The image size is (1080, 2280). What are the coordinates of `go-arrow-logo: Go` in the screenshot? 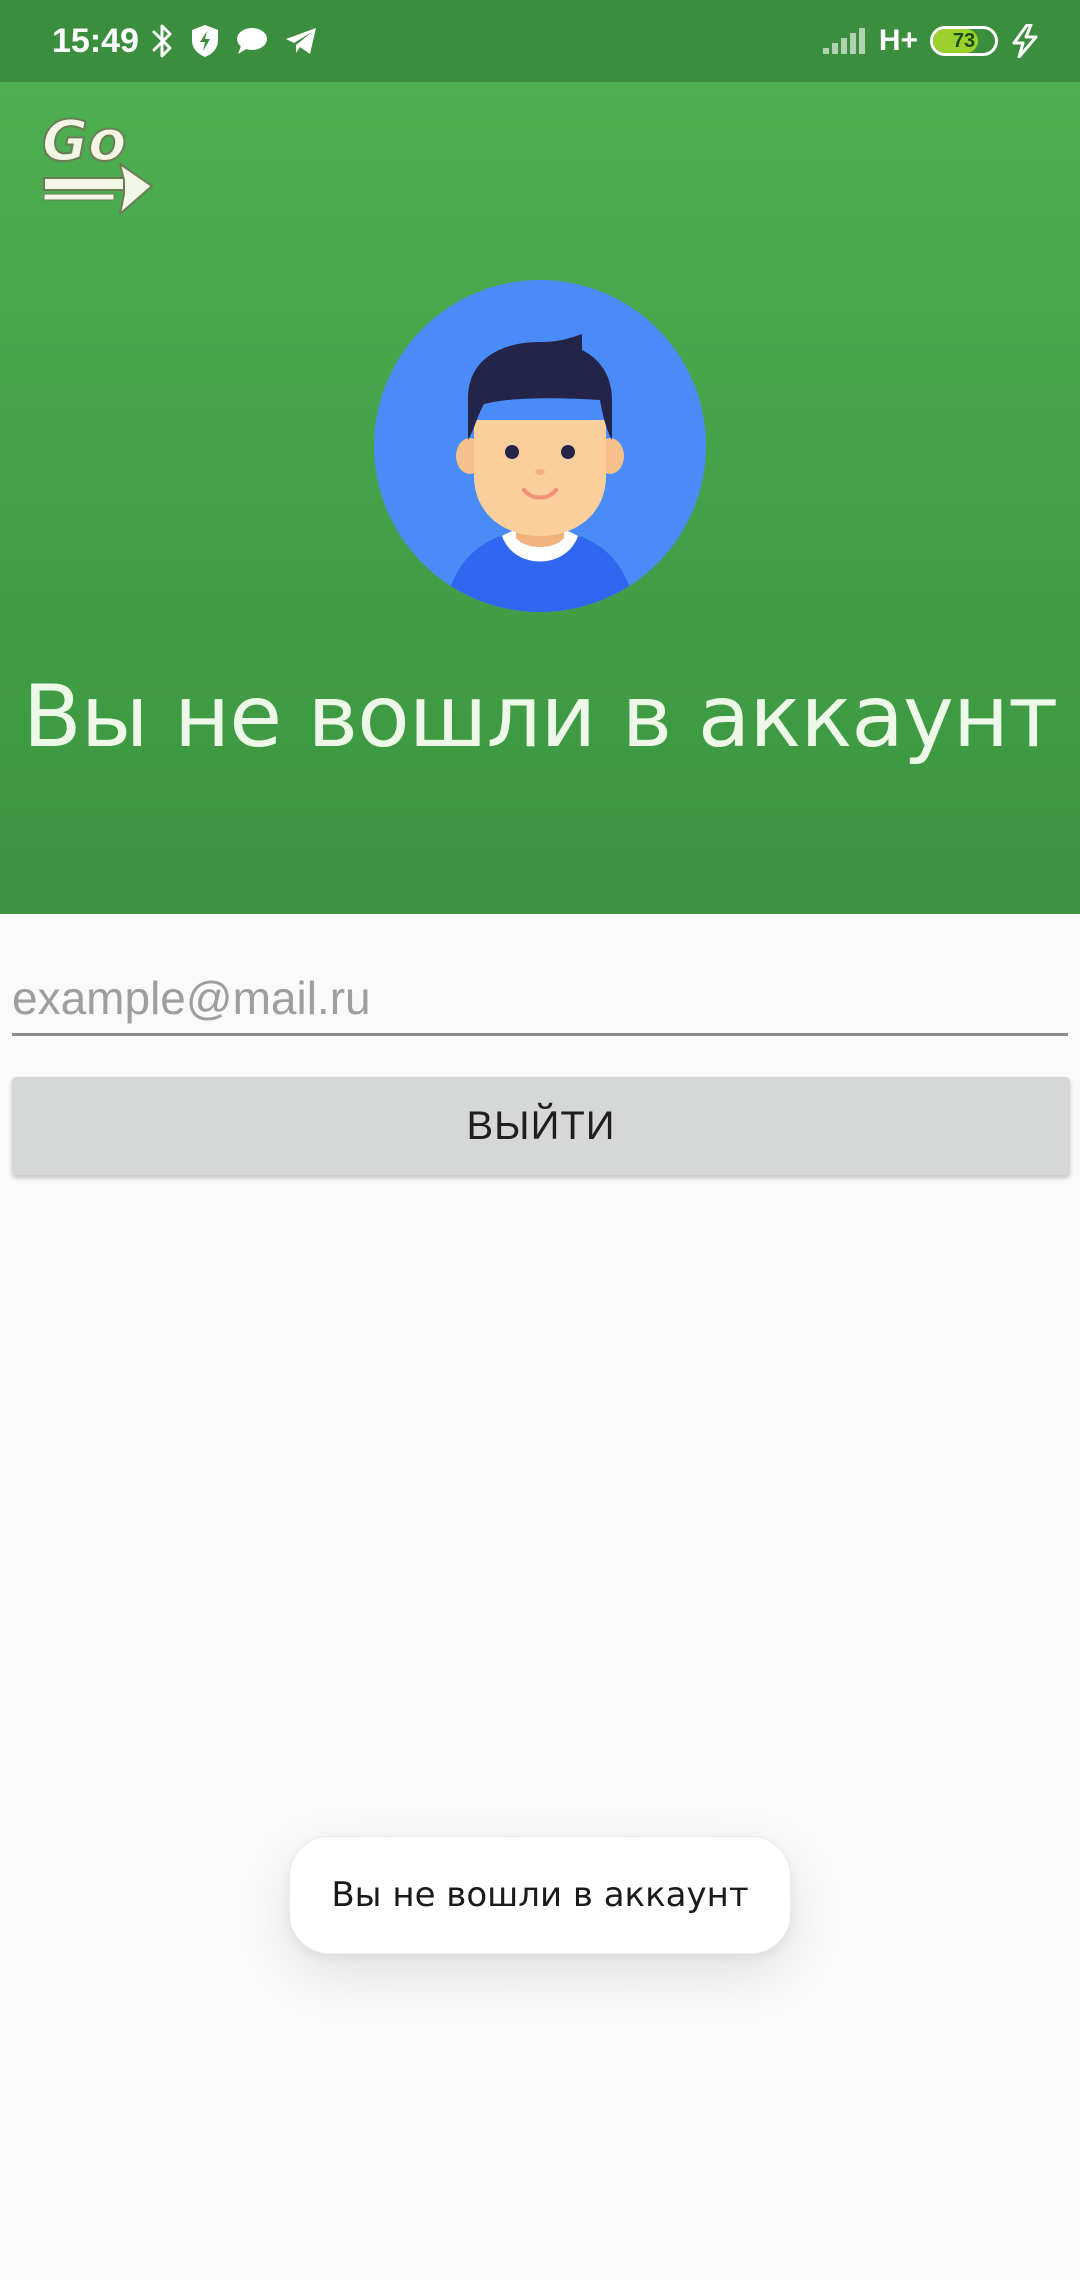 It's located at (96, 168).